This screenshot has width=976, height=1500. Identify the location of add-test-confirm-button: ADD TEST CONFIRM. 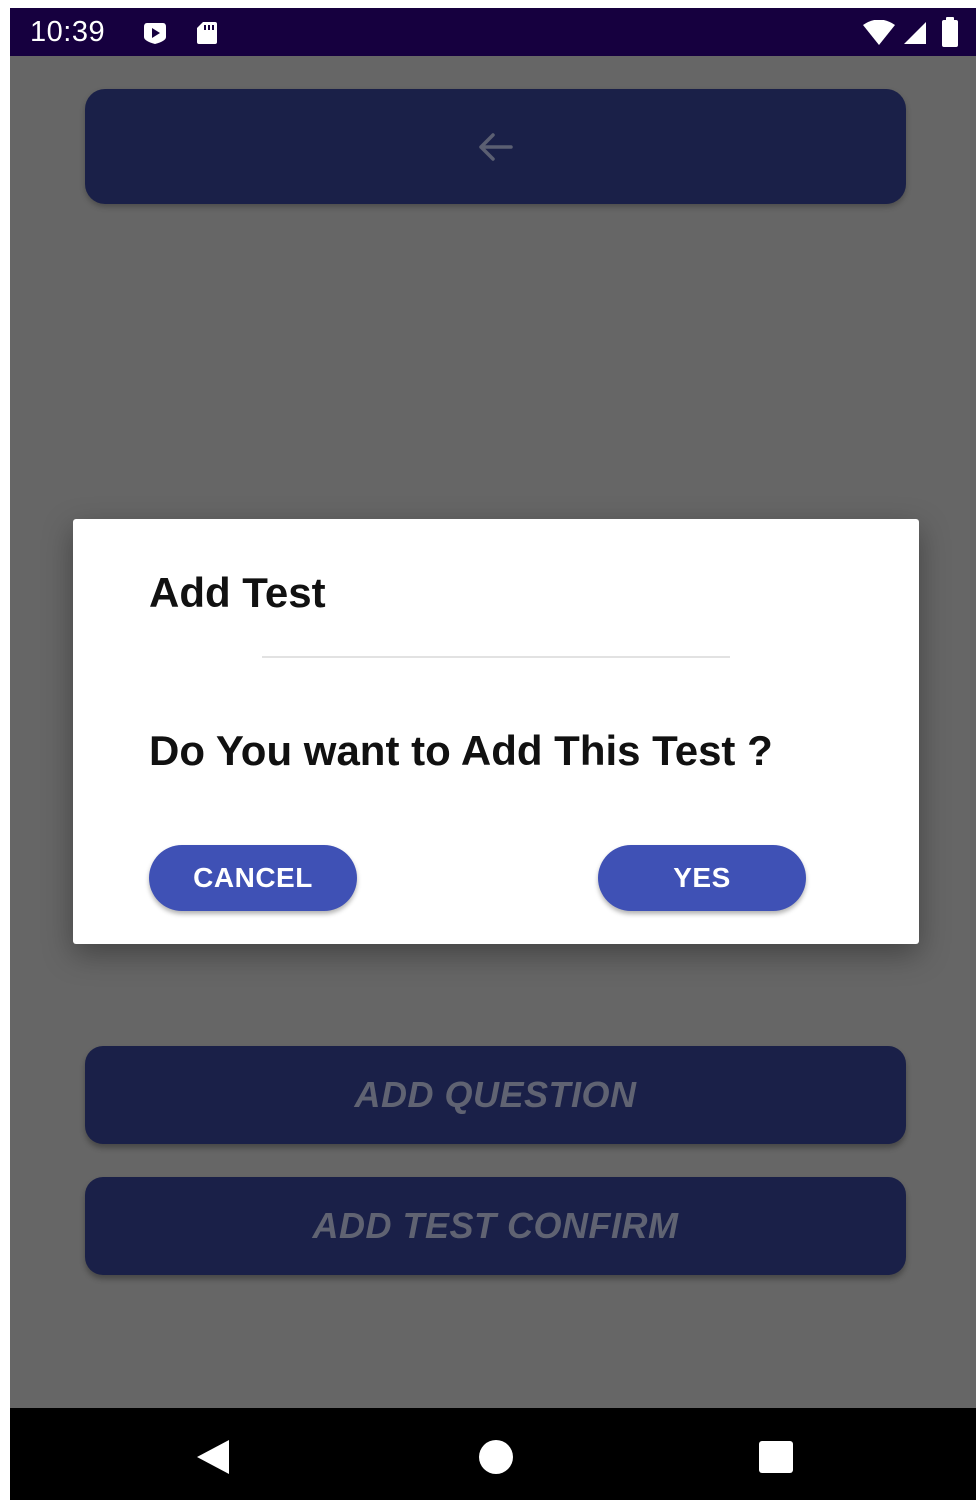
(495, 1226).